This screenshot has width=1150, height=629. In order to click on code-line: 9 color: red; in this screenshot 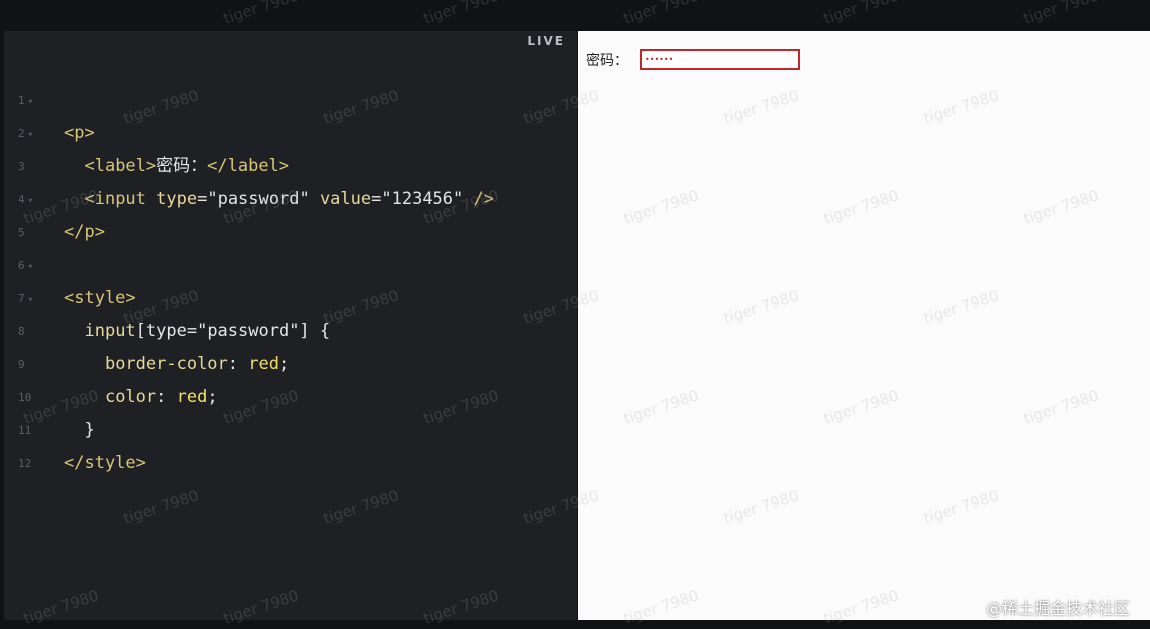, I will do `click(290, 361)`.